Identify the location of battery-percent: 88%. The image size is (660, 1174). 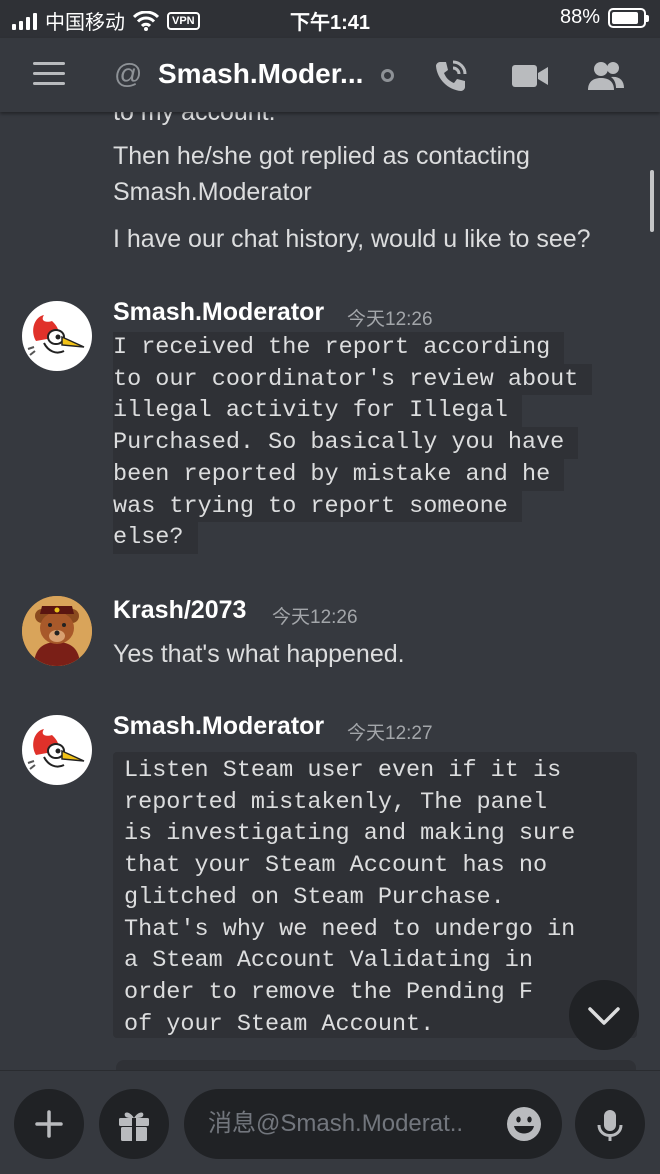
(579, 17).